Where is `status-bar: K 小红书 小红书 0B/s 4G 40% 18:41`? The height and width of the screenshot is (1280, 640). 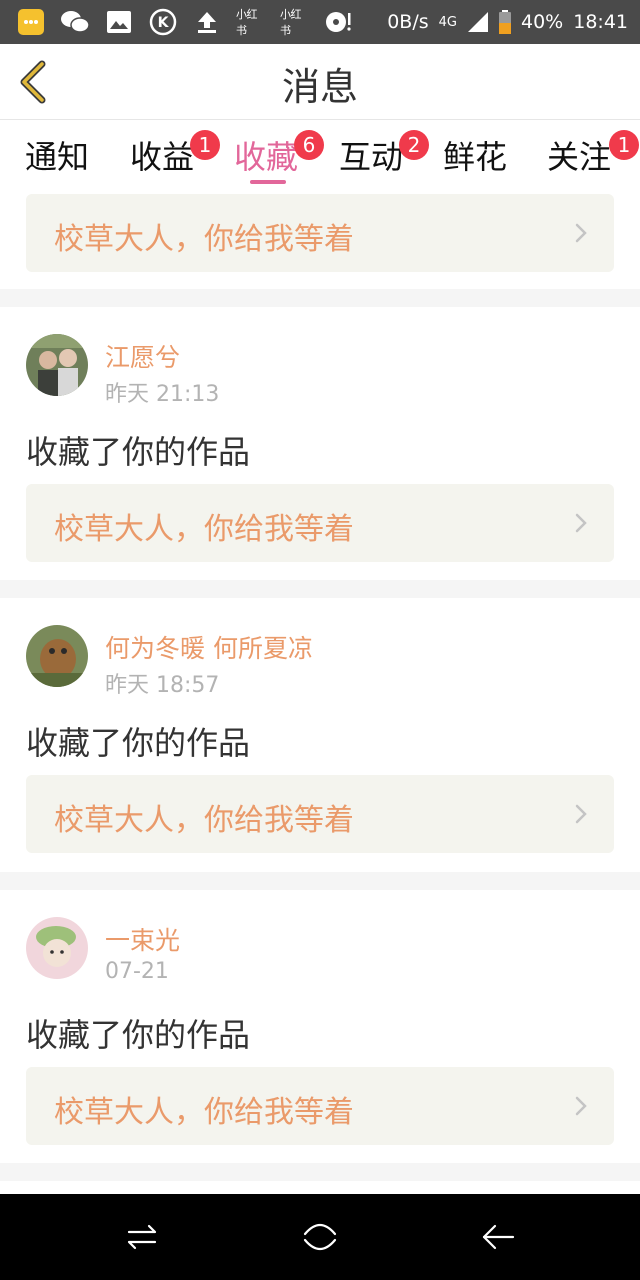 status-bar: K 小红书 小红书 0B/s 4G 40% 18:41 is located at coordinates (320, 22).